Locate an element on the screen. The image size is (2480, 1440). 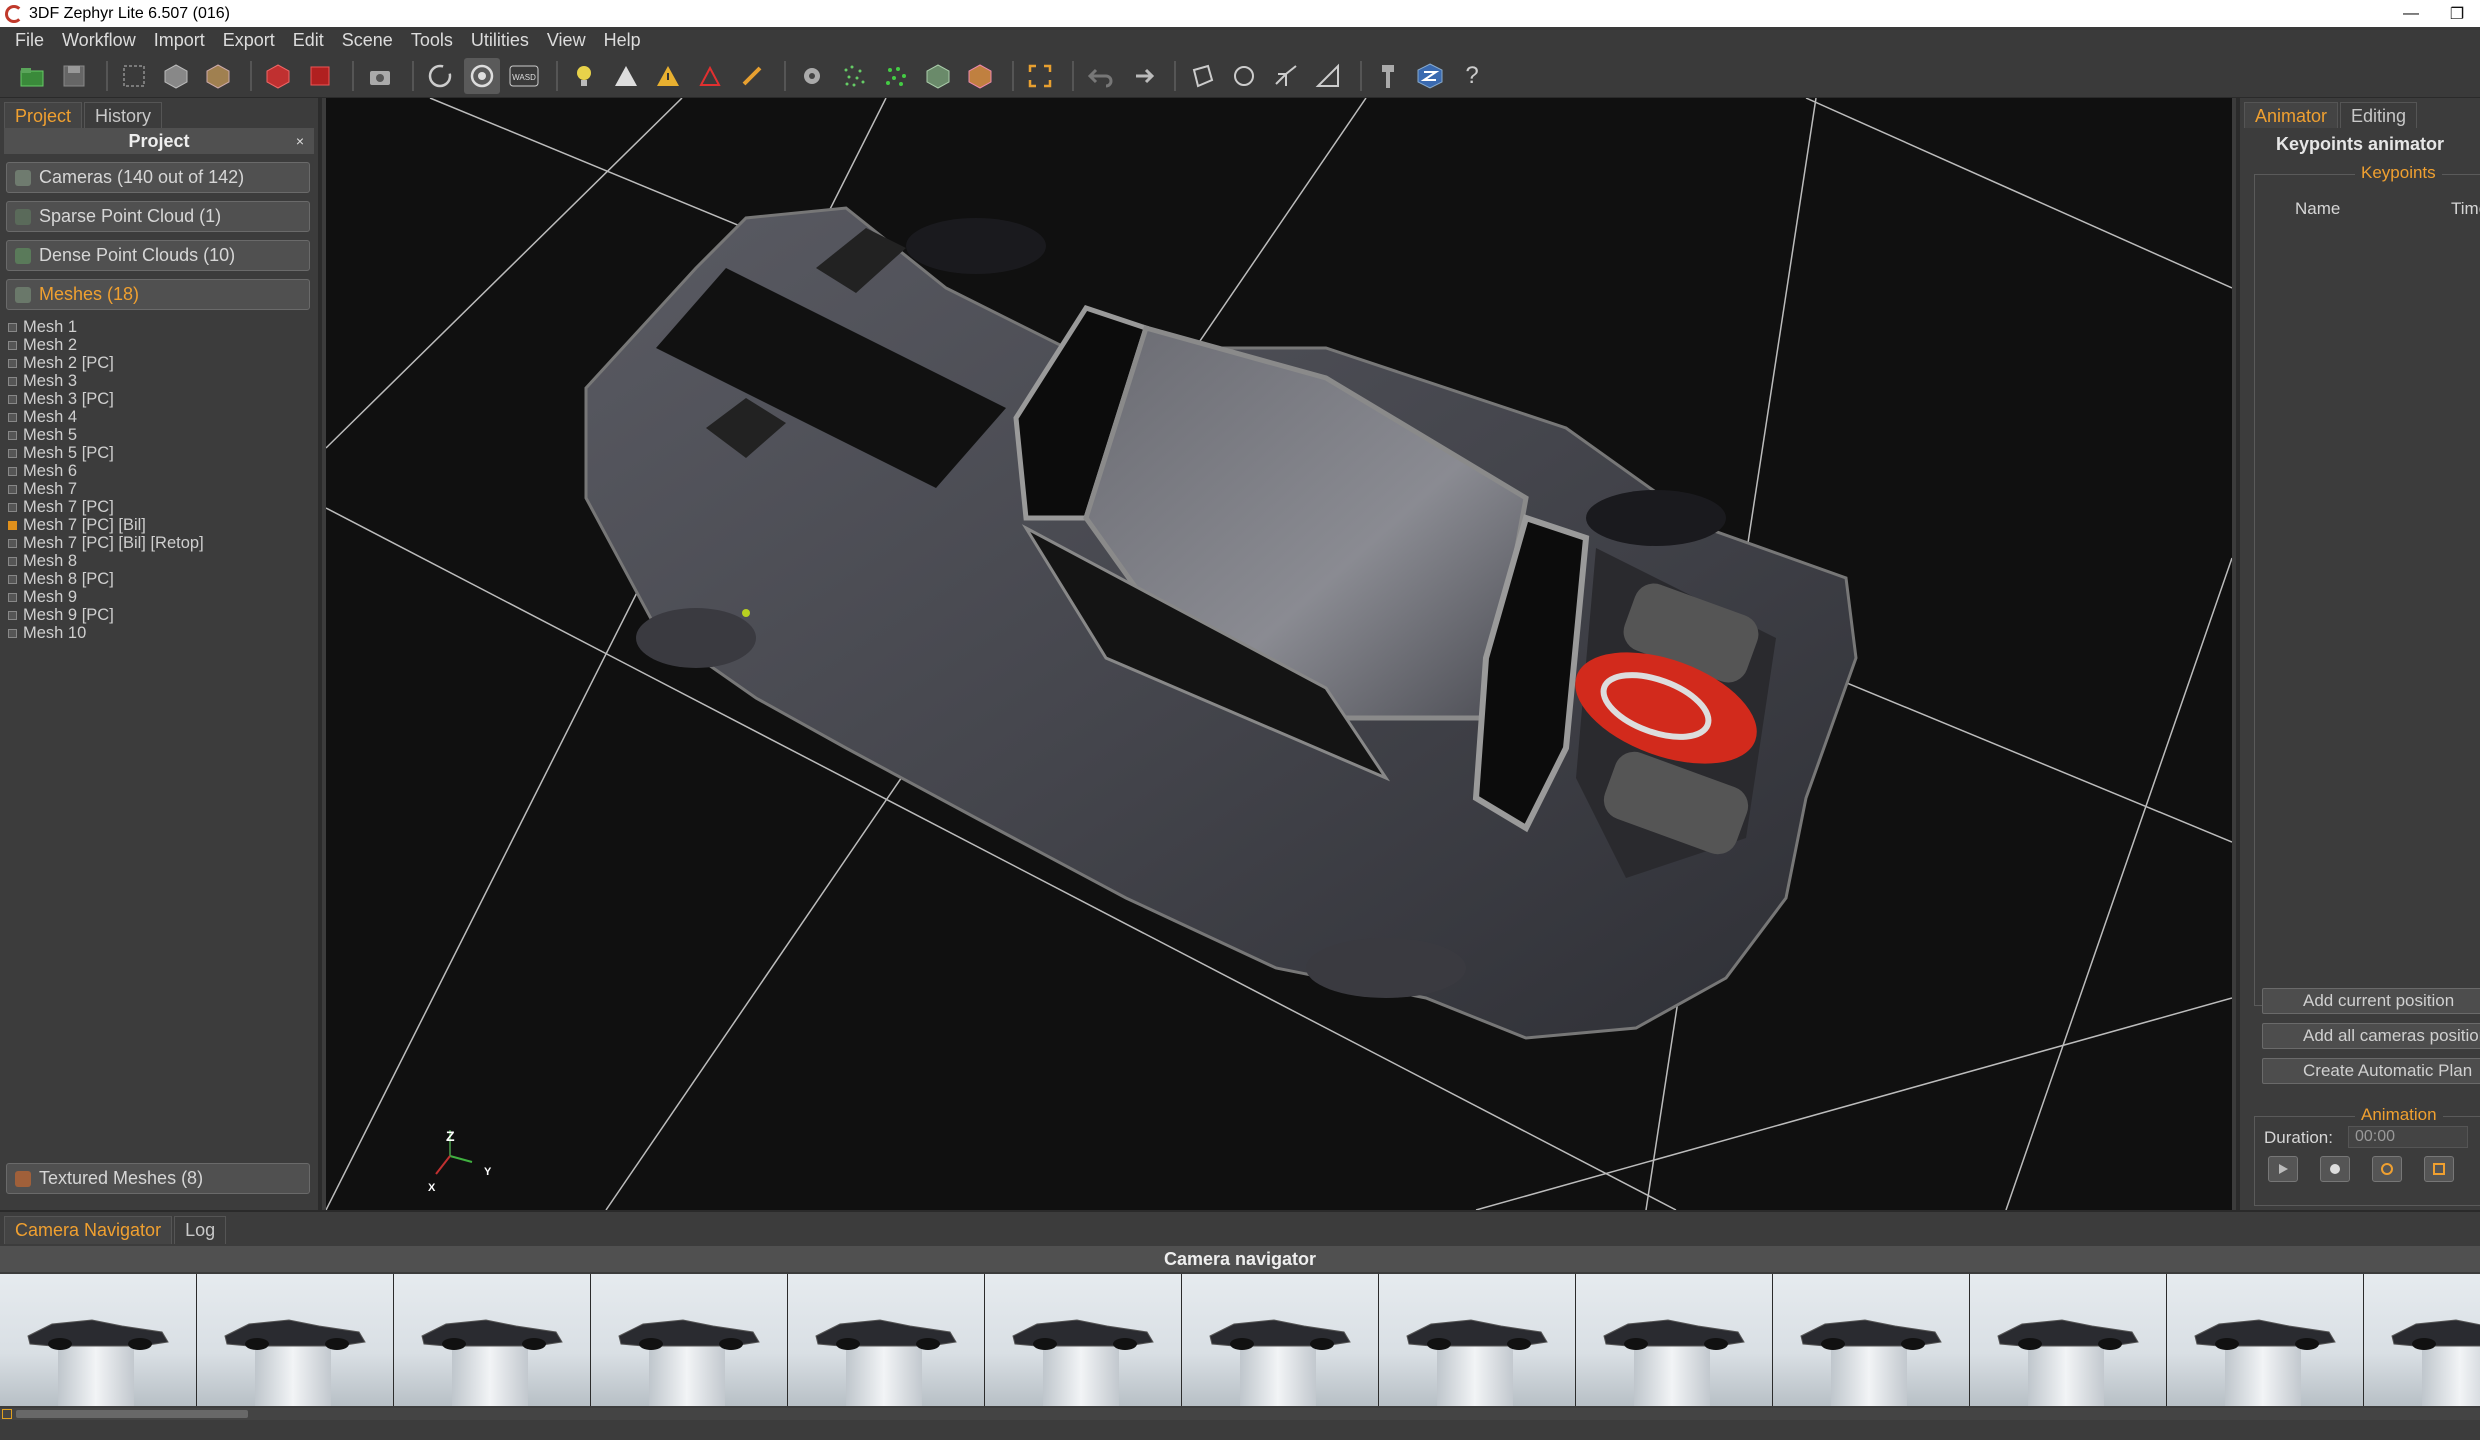
select-rect-icon is located at coordinates (134, 76).